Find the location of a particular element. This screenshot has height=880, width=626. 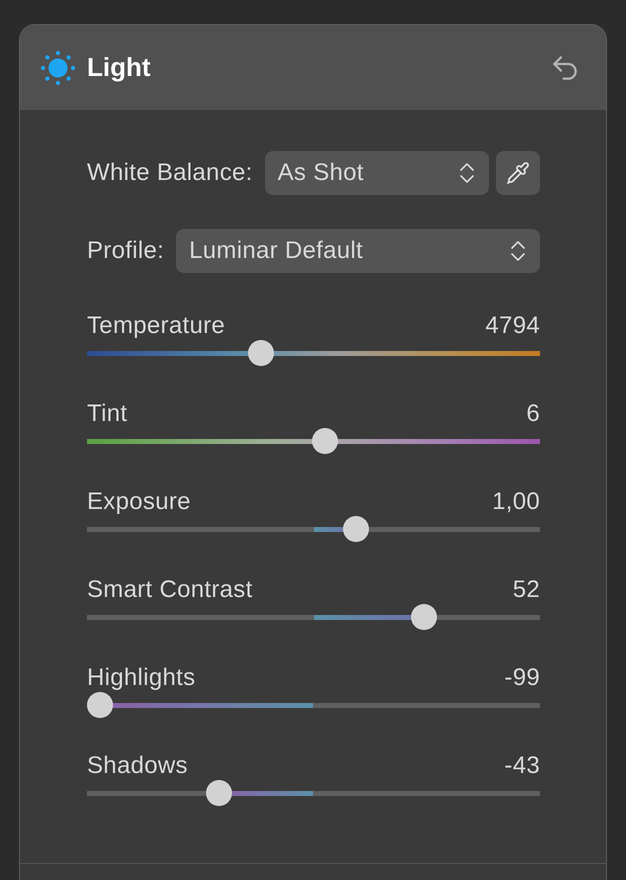

slider-value: 4794 is located at coordinates (512, 326).